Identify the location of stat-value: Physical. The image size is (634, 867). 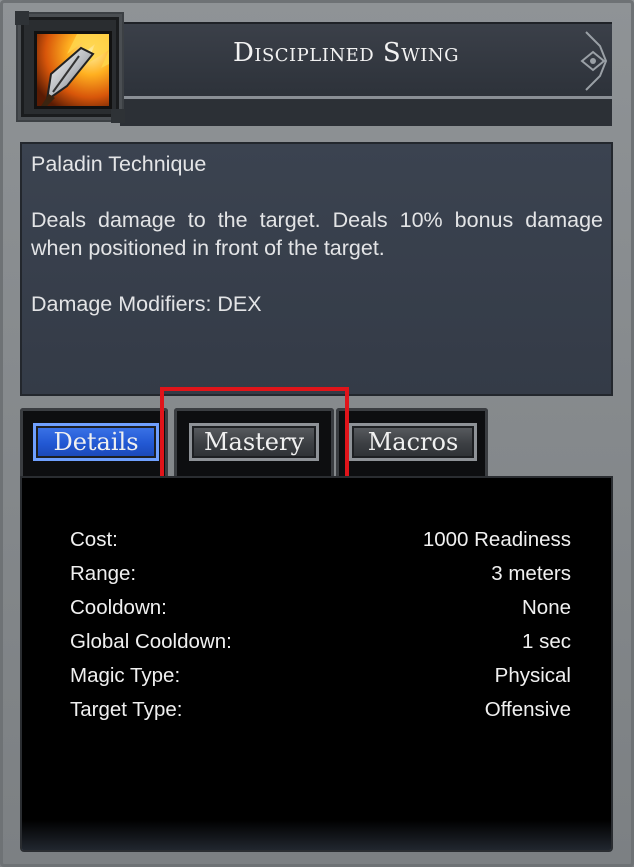
(532, 675).